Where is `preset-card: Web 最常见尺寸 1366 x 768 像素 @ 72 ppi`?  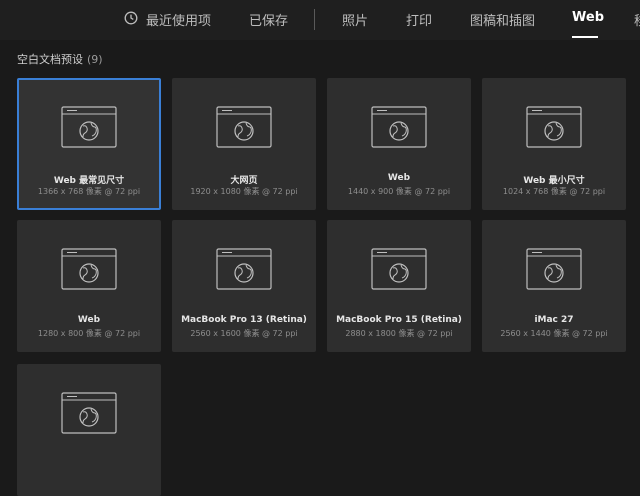
preset-card: Web 最常见尺寸 1366 x 768 像素 @ 72 ppi is located at coordinates (89, 144).